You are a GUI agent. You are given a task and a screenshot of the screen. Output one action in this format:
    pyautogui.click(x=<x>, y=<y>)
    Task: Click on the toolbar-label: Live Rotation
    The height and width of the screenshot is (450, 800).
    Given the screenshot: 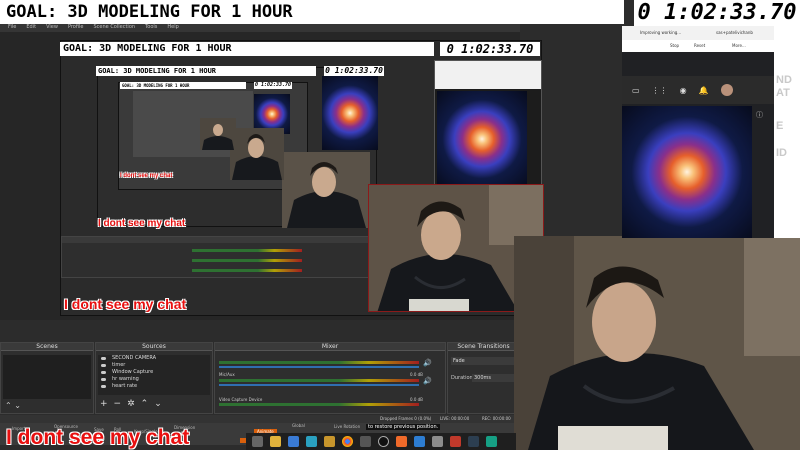 What is the action you would take?
    pyautogui.click(x=347, y=426)
    